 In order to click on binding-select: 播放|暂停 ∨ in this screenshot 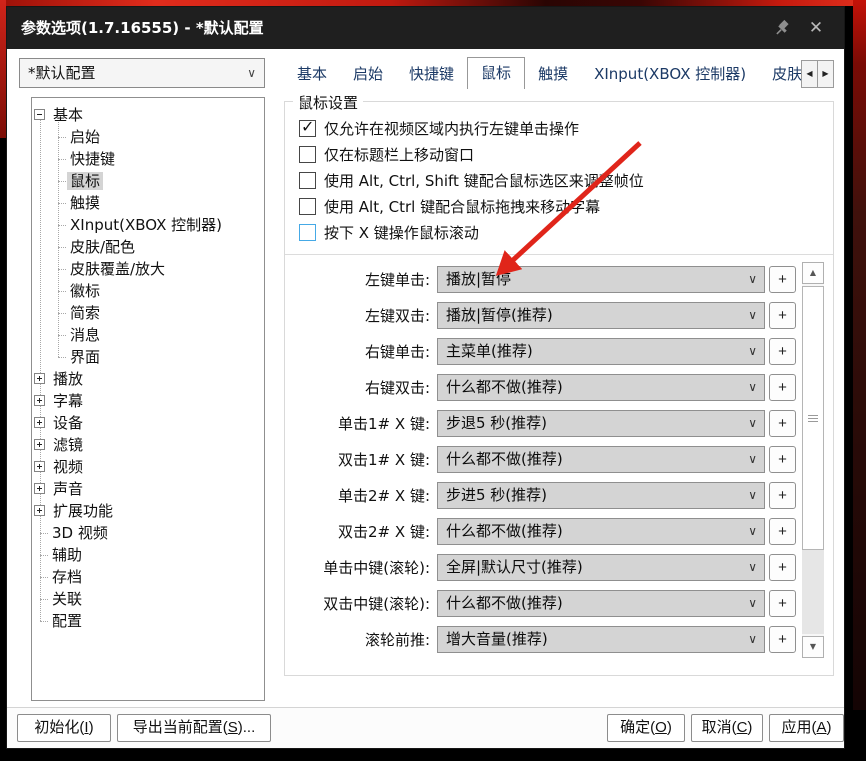, I will do `click(601, 279)`.